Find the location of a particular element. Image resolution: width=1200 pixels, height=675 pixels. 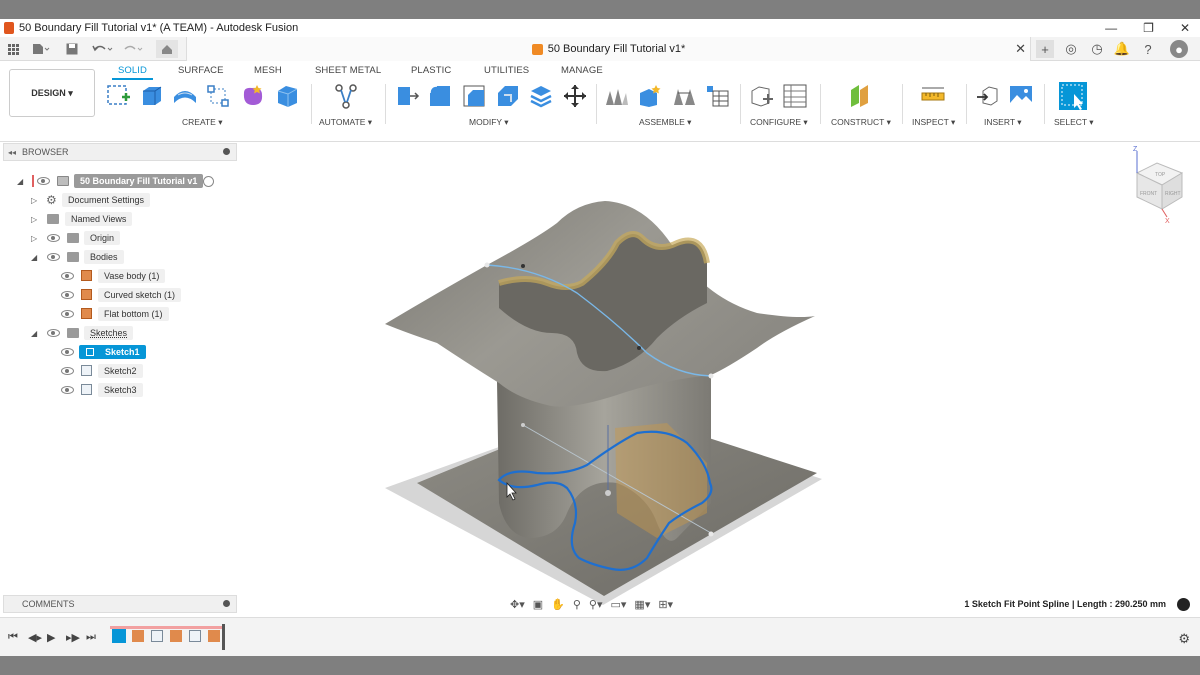

orbit-icon: ✥▾ is located at coordinates (517, 604).